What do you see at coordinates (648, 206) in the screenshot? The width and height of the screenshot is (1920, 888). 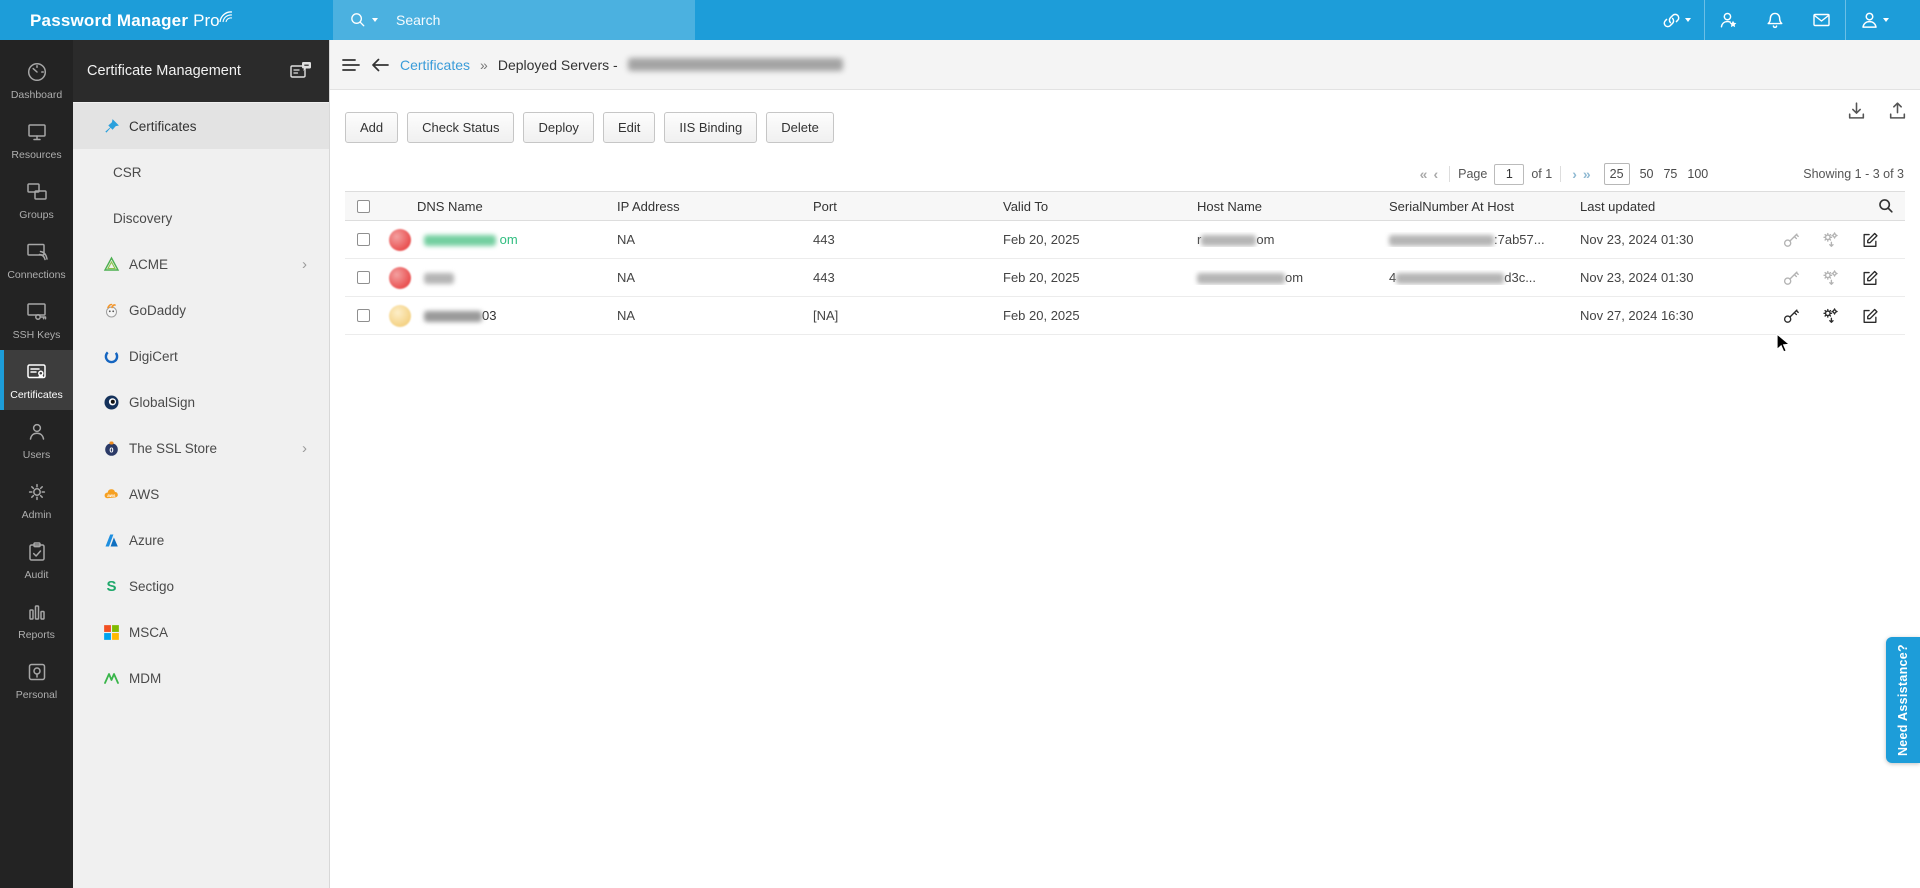 I see `col-ip-address: IP Address` at bounding box center [648, 206].